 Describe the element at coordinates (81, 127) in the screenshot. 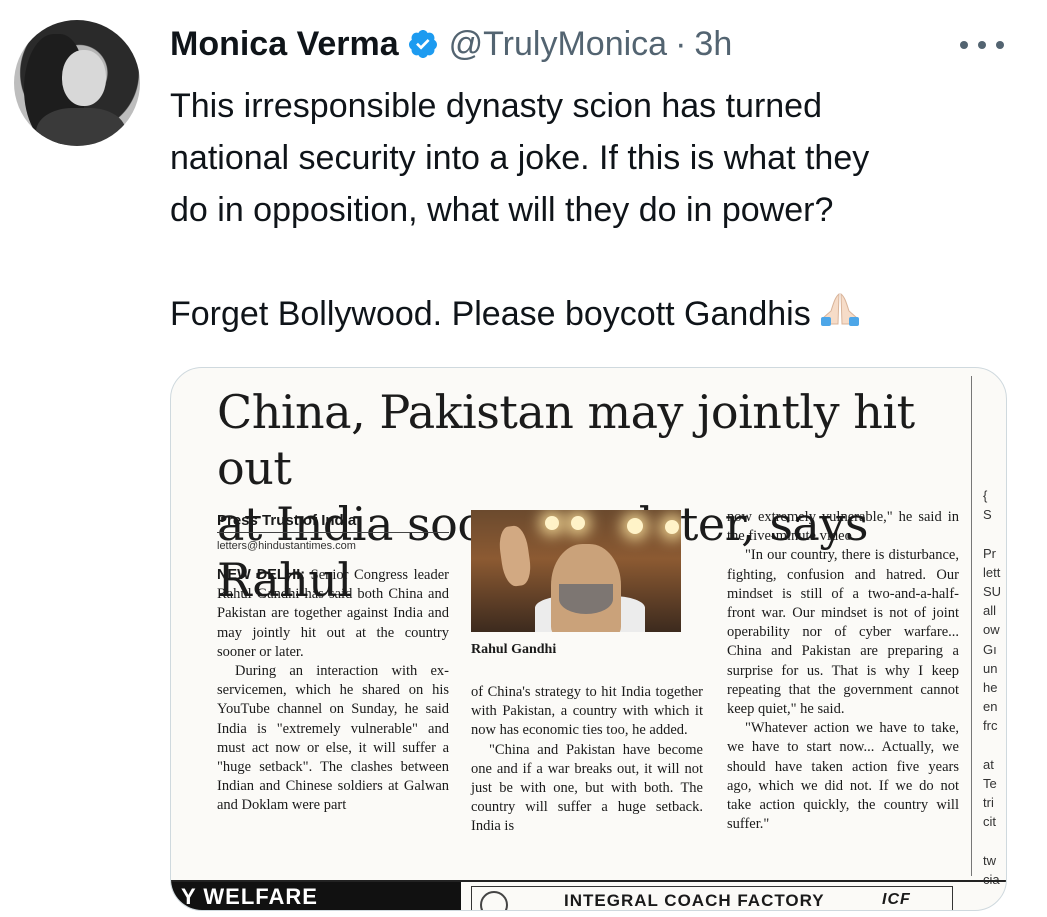

I see `avatar-body` at that location.